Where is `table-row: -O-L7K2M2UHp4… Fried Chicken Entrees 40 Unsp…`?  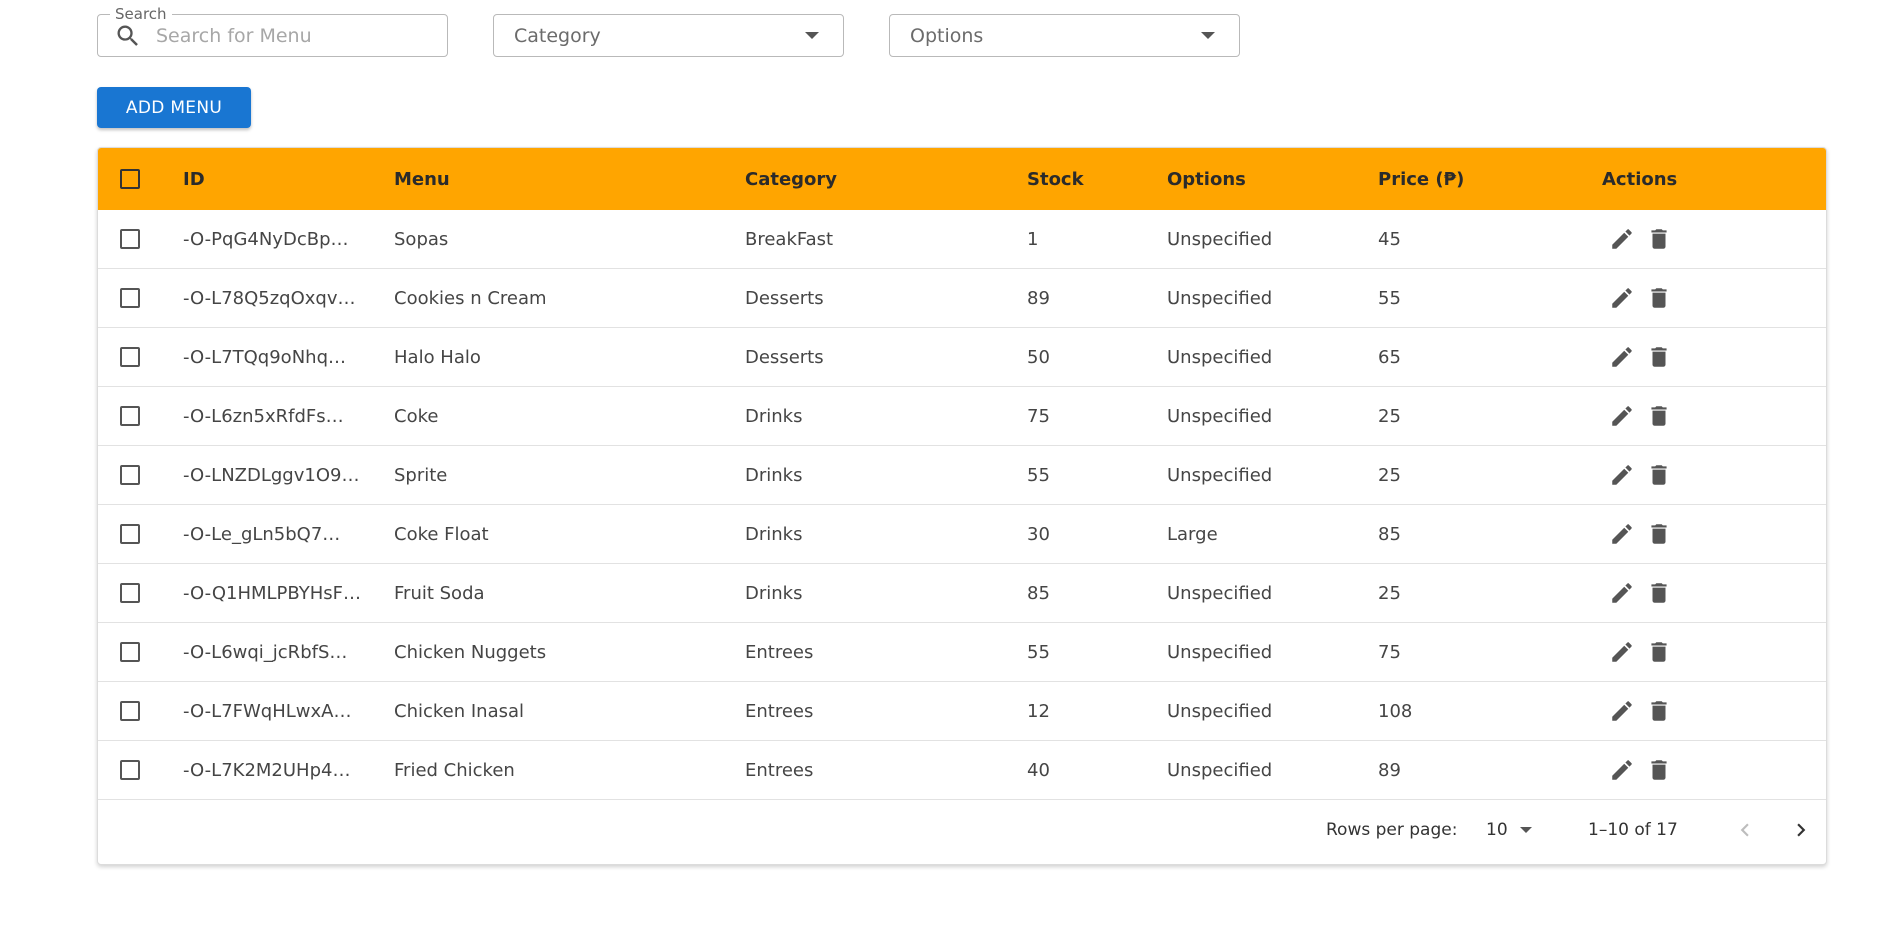 table-row: -O-L7K2M2UHp4… Fried Chicken Entrees 40 Unsp… is located at coordinates (962, 770).